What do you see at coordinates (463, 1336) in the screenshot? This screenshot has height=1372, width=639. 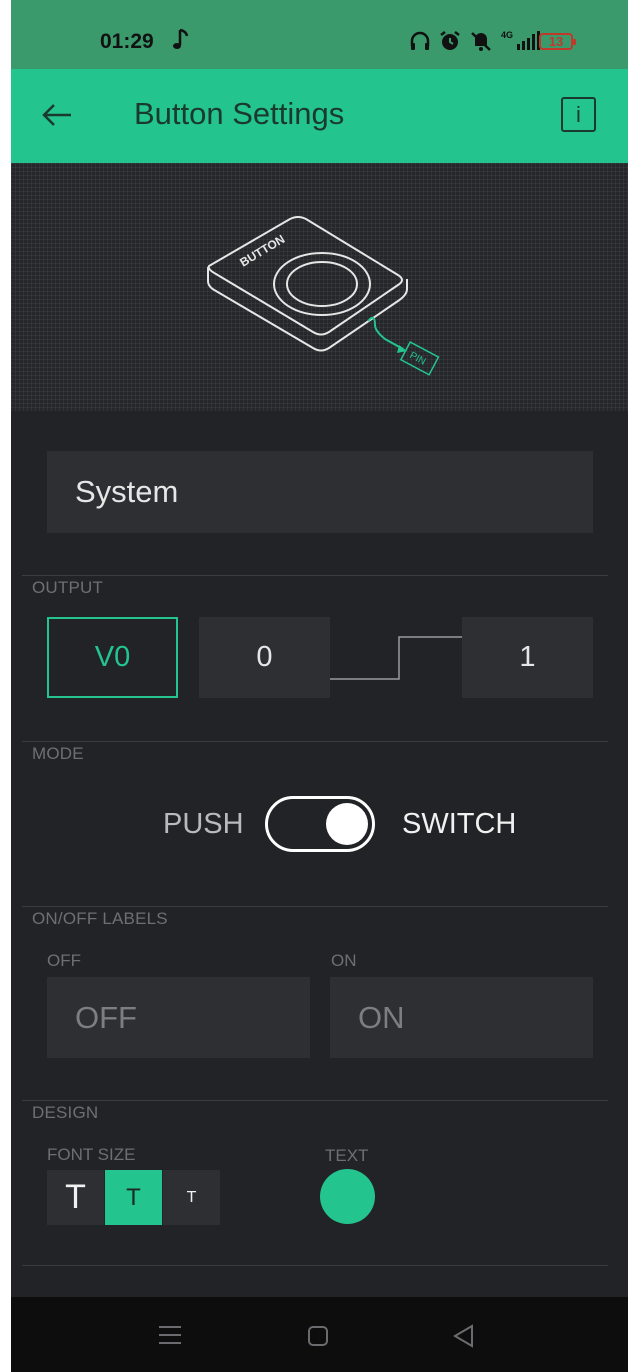 I see `back-nav-icon` at bounding box center [463, 1336].